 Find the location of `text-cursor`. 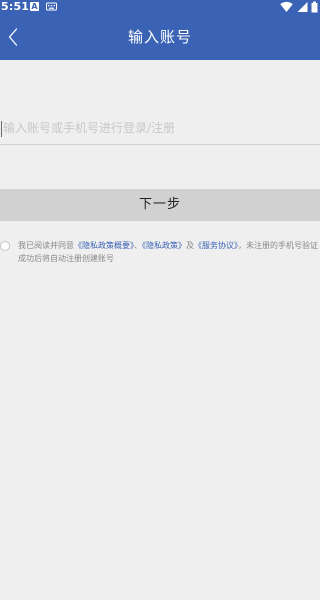

text-cursor is located at coordinates (1, 129).